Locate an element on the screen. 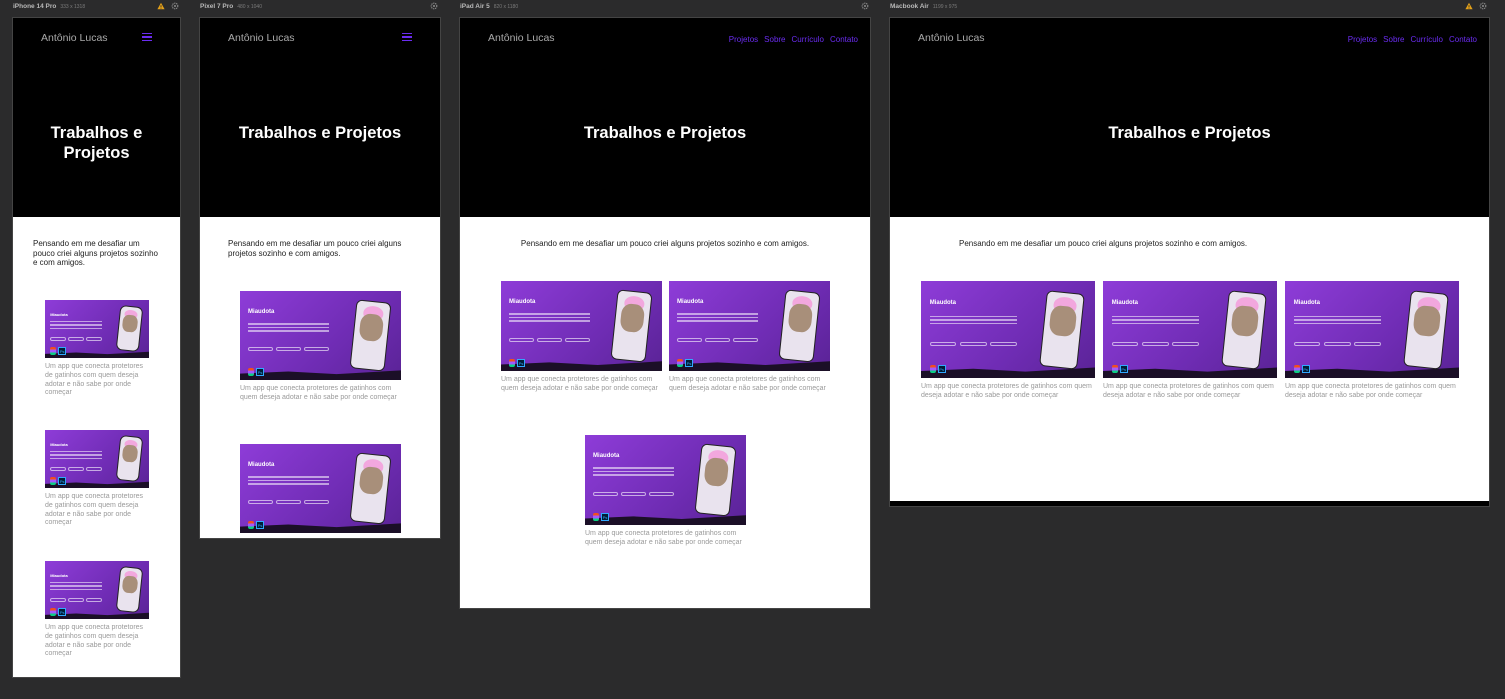 This screenshot has height=699, width=1505. frame-label: iPad Air 5 820 x 1180 is located at coordinates (489, 8).